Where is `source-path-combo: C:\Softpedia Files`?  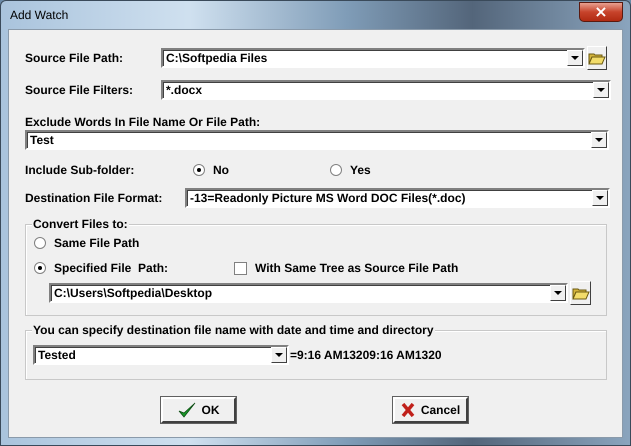 source-path-combo: C:\Softpedia Files is located at coordinates (373, 58).